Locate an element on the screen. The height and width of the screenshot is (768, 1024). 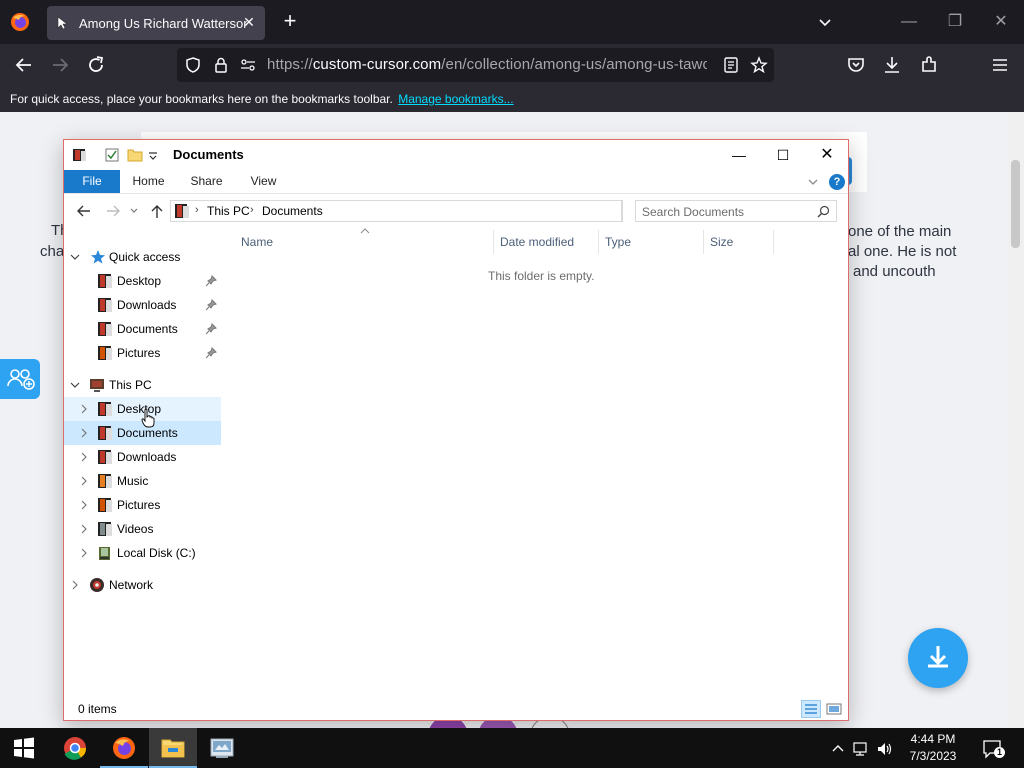
windows-start-icon is located at coordinates (24, 748).